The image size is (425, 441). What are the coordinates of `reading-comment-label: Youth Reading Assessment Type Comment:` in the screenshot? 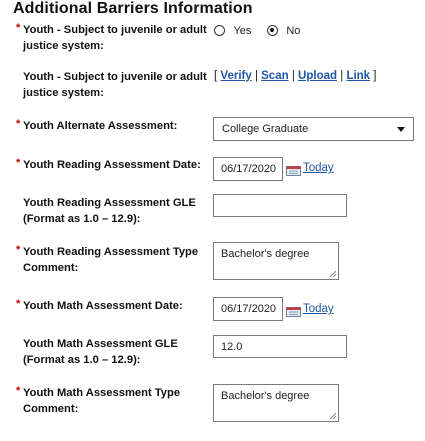 It's located at (111, 260).